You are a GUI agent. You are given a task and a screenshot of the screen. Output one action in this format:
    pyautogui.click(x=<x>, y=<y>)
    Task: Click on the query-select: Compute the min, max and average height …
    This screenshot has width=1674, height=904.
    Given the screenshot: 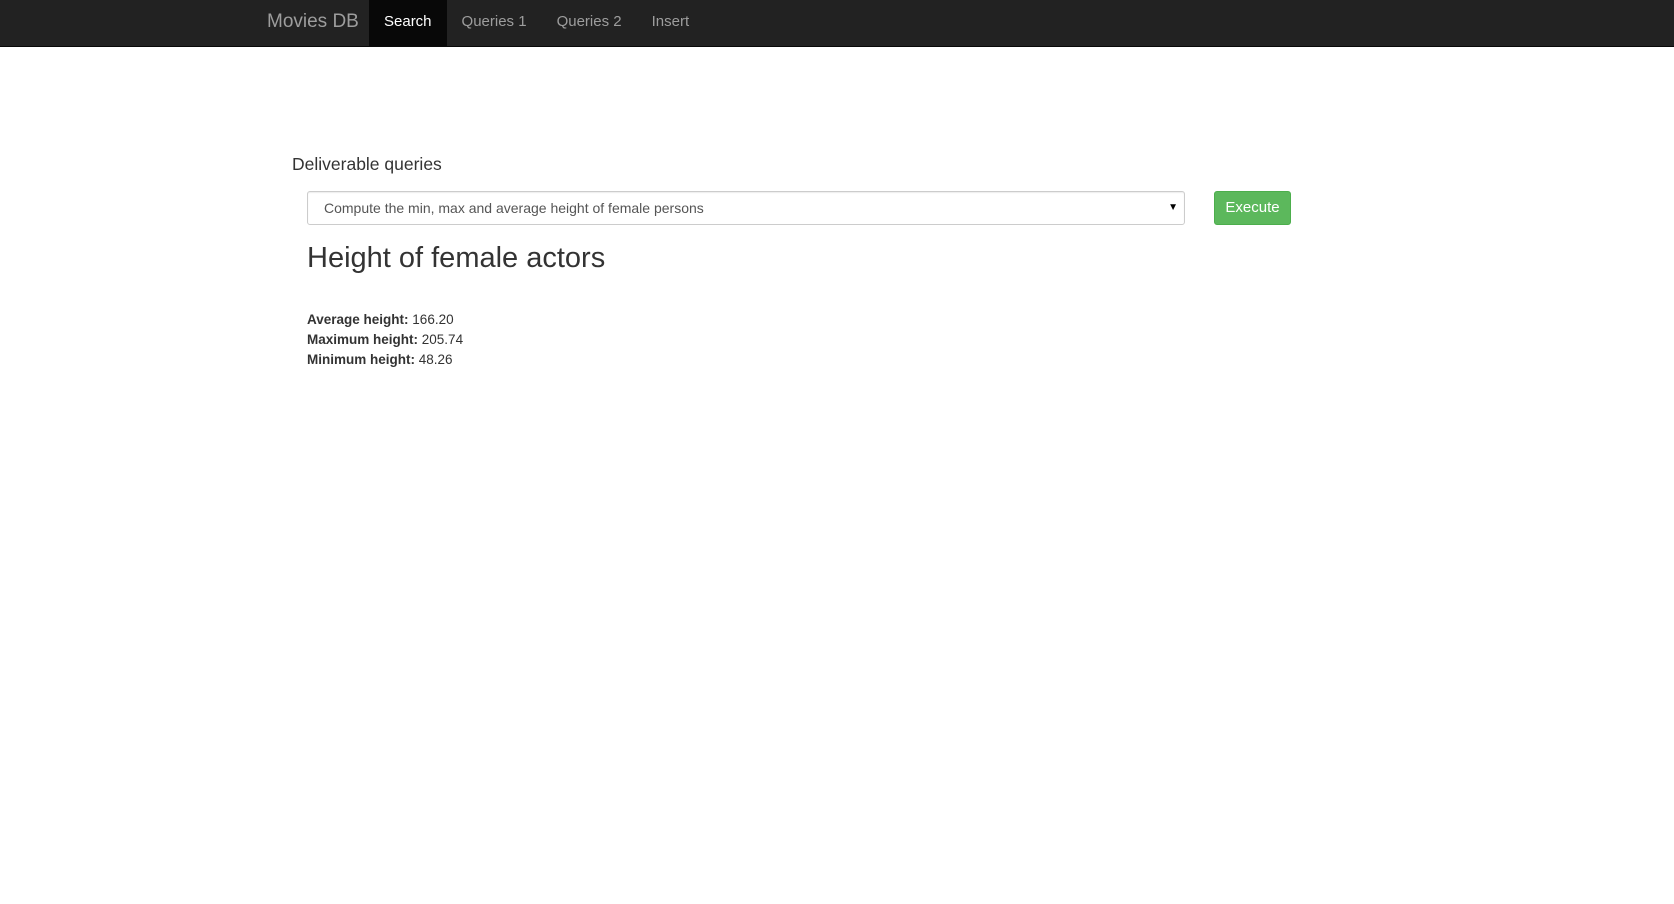 What is the action you would take?
    pyautogui.click(x=746, y=208)
    